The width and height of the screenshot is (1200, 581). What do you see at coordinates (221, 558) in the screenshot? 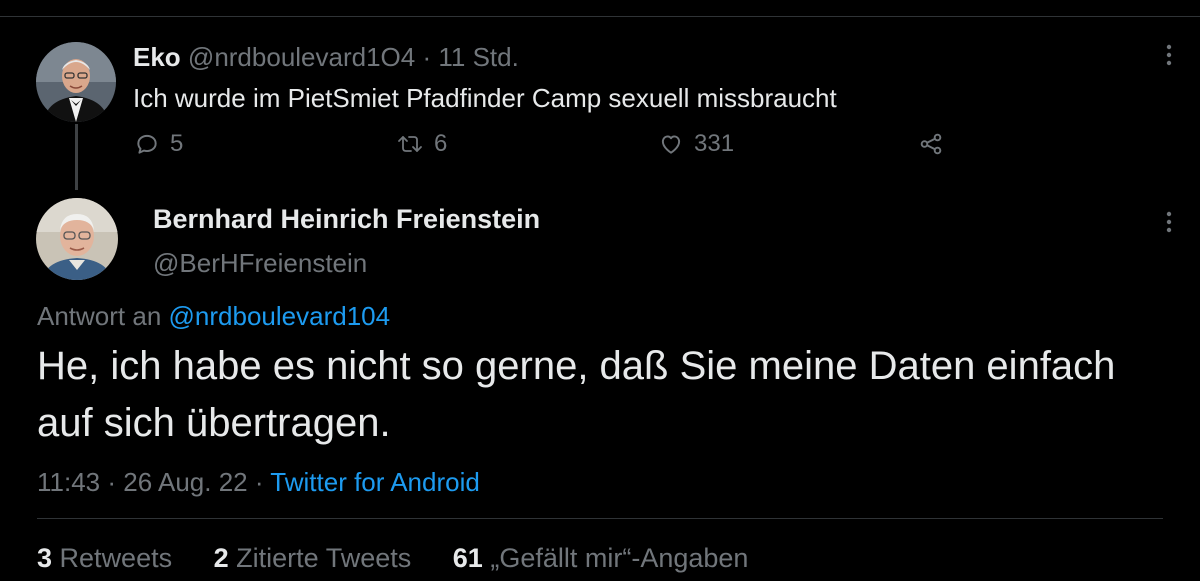
I see `quotes-stat-count: 2` at bounding box center [221, 558].